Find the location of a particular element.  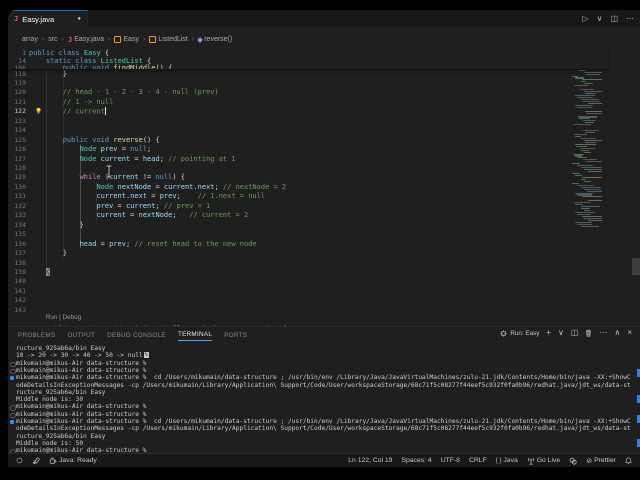

partial-line-marker: % is located at coordinates (146, 355).